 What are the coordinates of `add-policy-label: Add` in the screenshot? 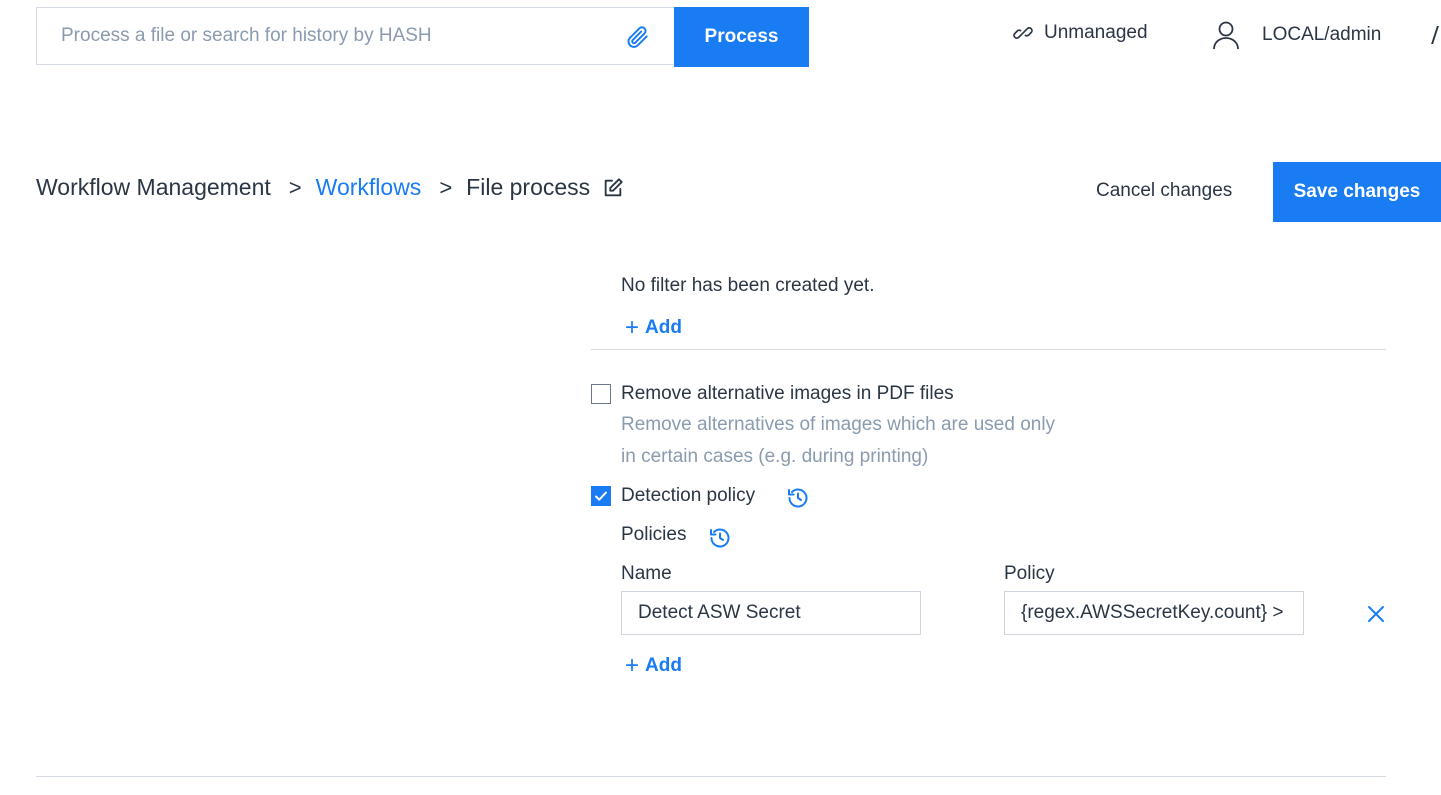 It's located at (663, 665).